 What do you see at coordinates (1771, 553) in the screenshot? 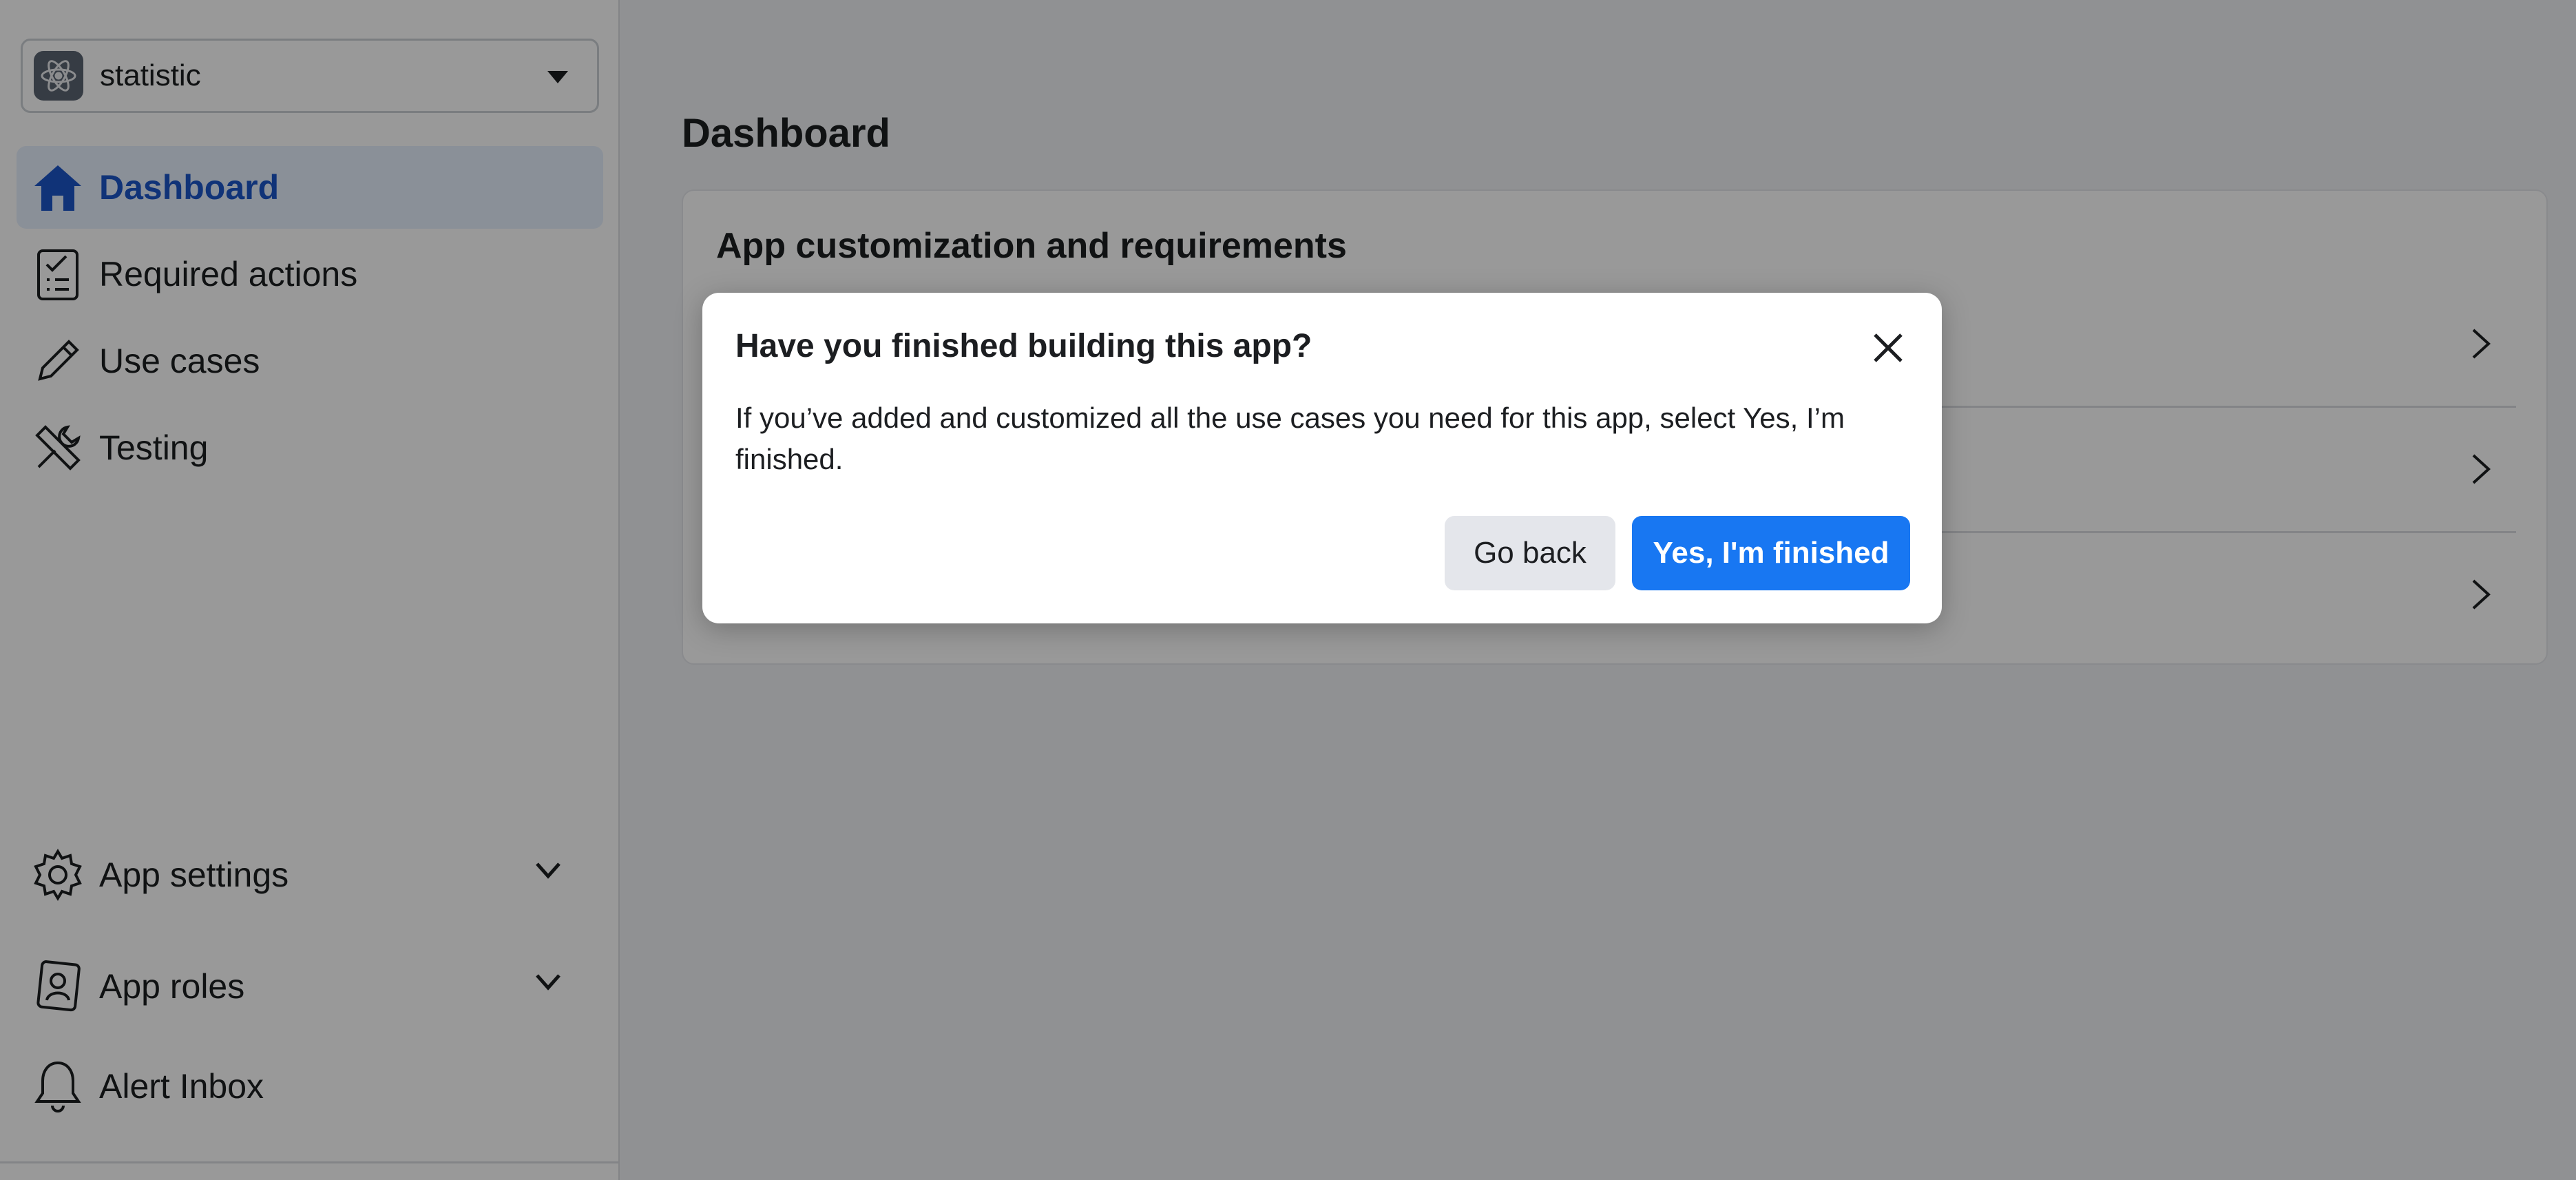
I see `yes-finished-button: Yes, I'm finished` at bounding box center [1771, 553].